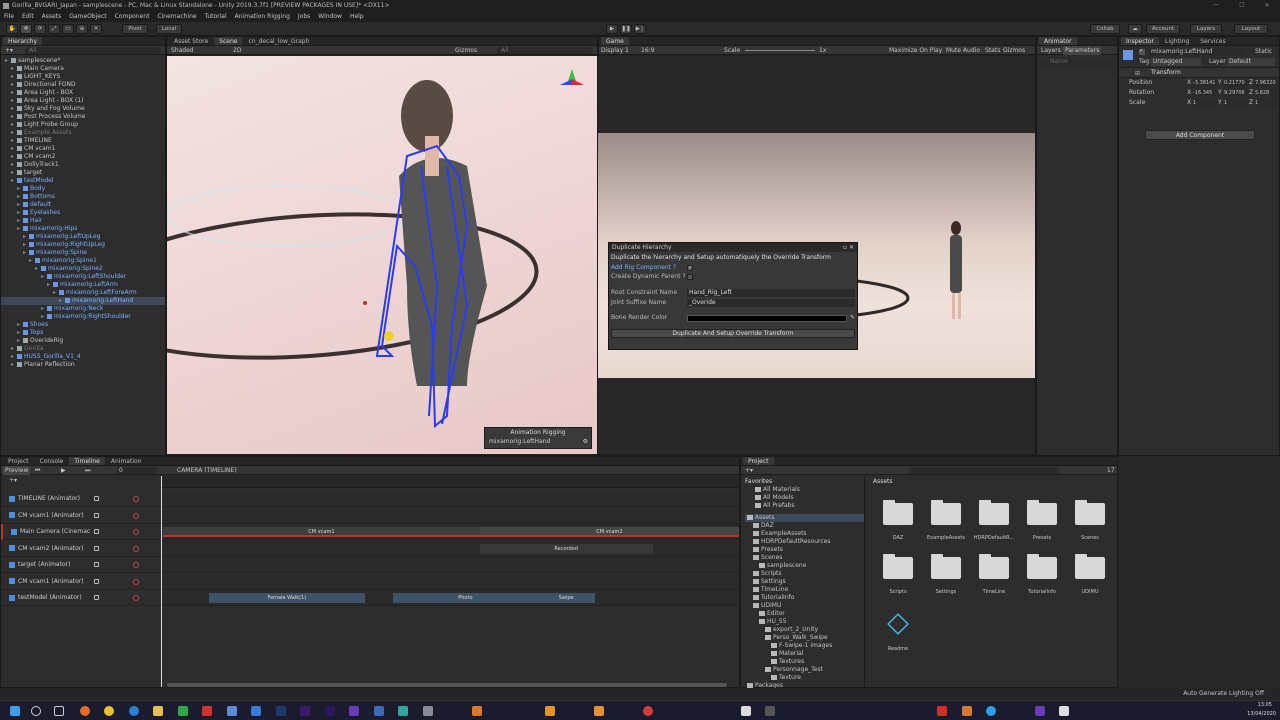 This screenshot has height=720, width=1280. Describe the element at coordinates (83, 301) in the screenshot. I see `hierarchy-item: ▸ mixamorig:LeftHand` at that location.